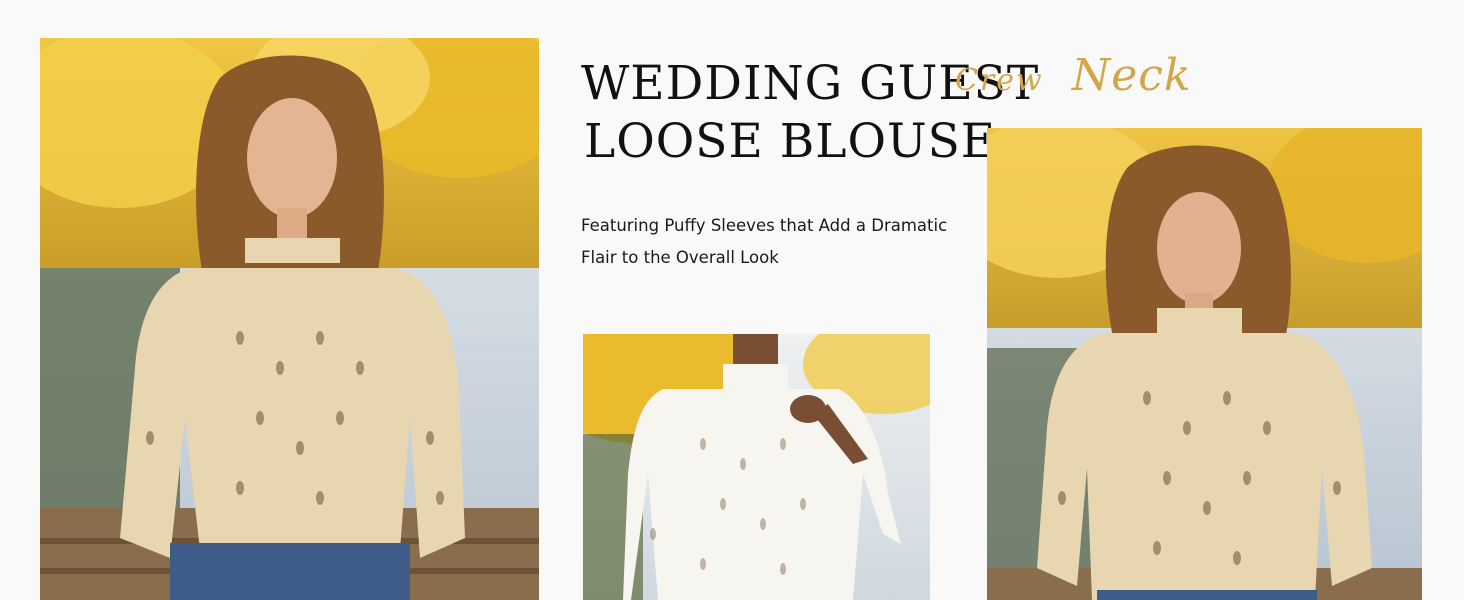 This screenshot has height=600, width=1464. I want to click on product-title: WEDDING GUEST LOOSE BLOUSE, so click(810, 113).